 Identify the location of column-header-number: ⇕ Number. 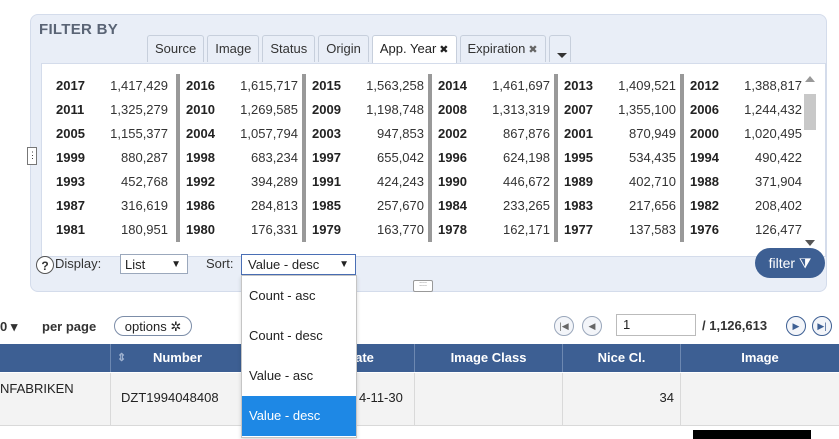
(177, 358).